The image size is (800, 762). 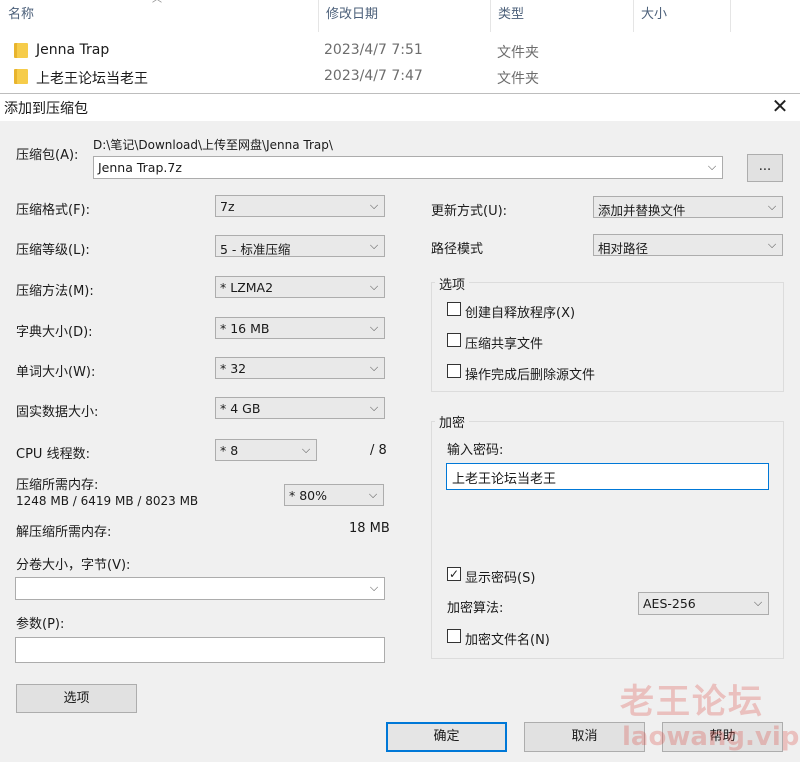 What do you see at coordinates (369, 528) in the screenshot?
I see `decompression-memory-value: 18 MB` at bounding box center [369, 528].